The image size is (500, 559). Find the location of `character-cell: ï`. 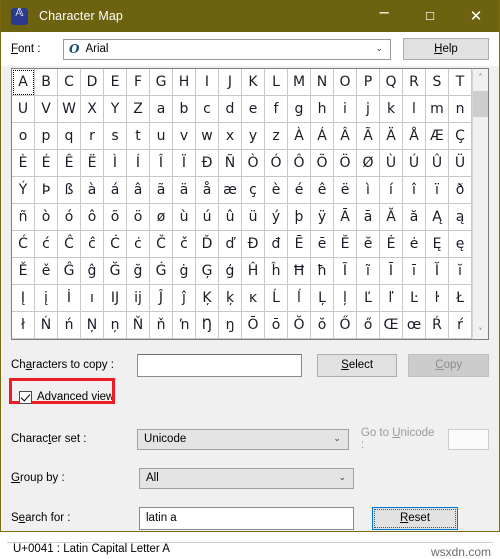

character-cell: ï is located at coordinates (437, 190).